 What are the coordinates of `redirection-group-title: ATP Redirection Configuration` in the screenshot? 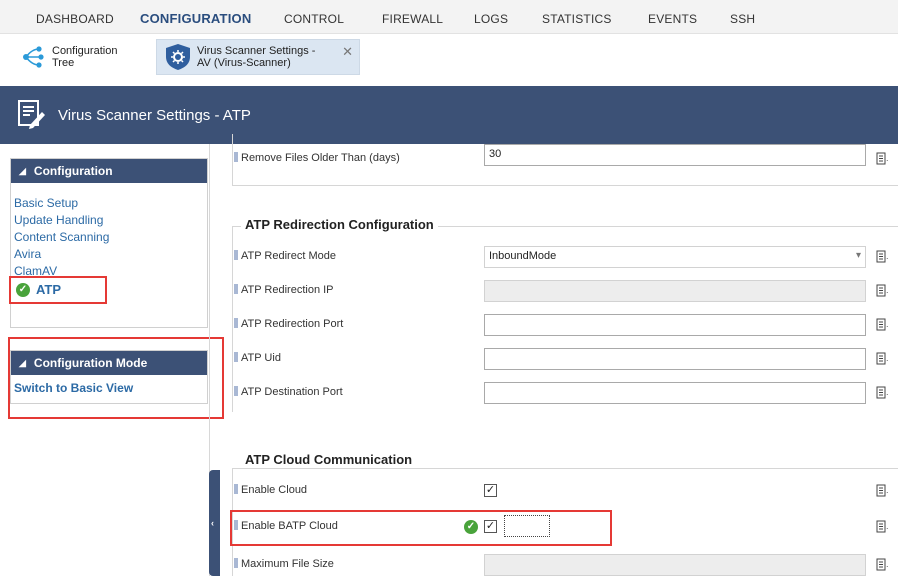 It's located at (339, 224).